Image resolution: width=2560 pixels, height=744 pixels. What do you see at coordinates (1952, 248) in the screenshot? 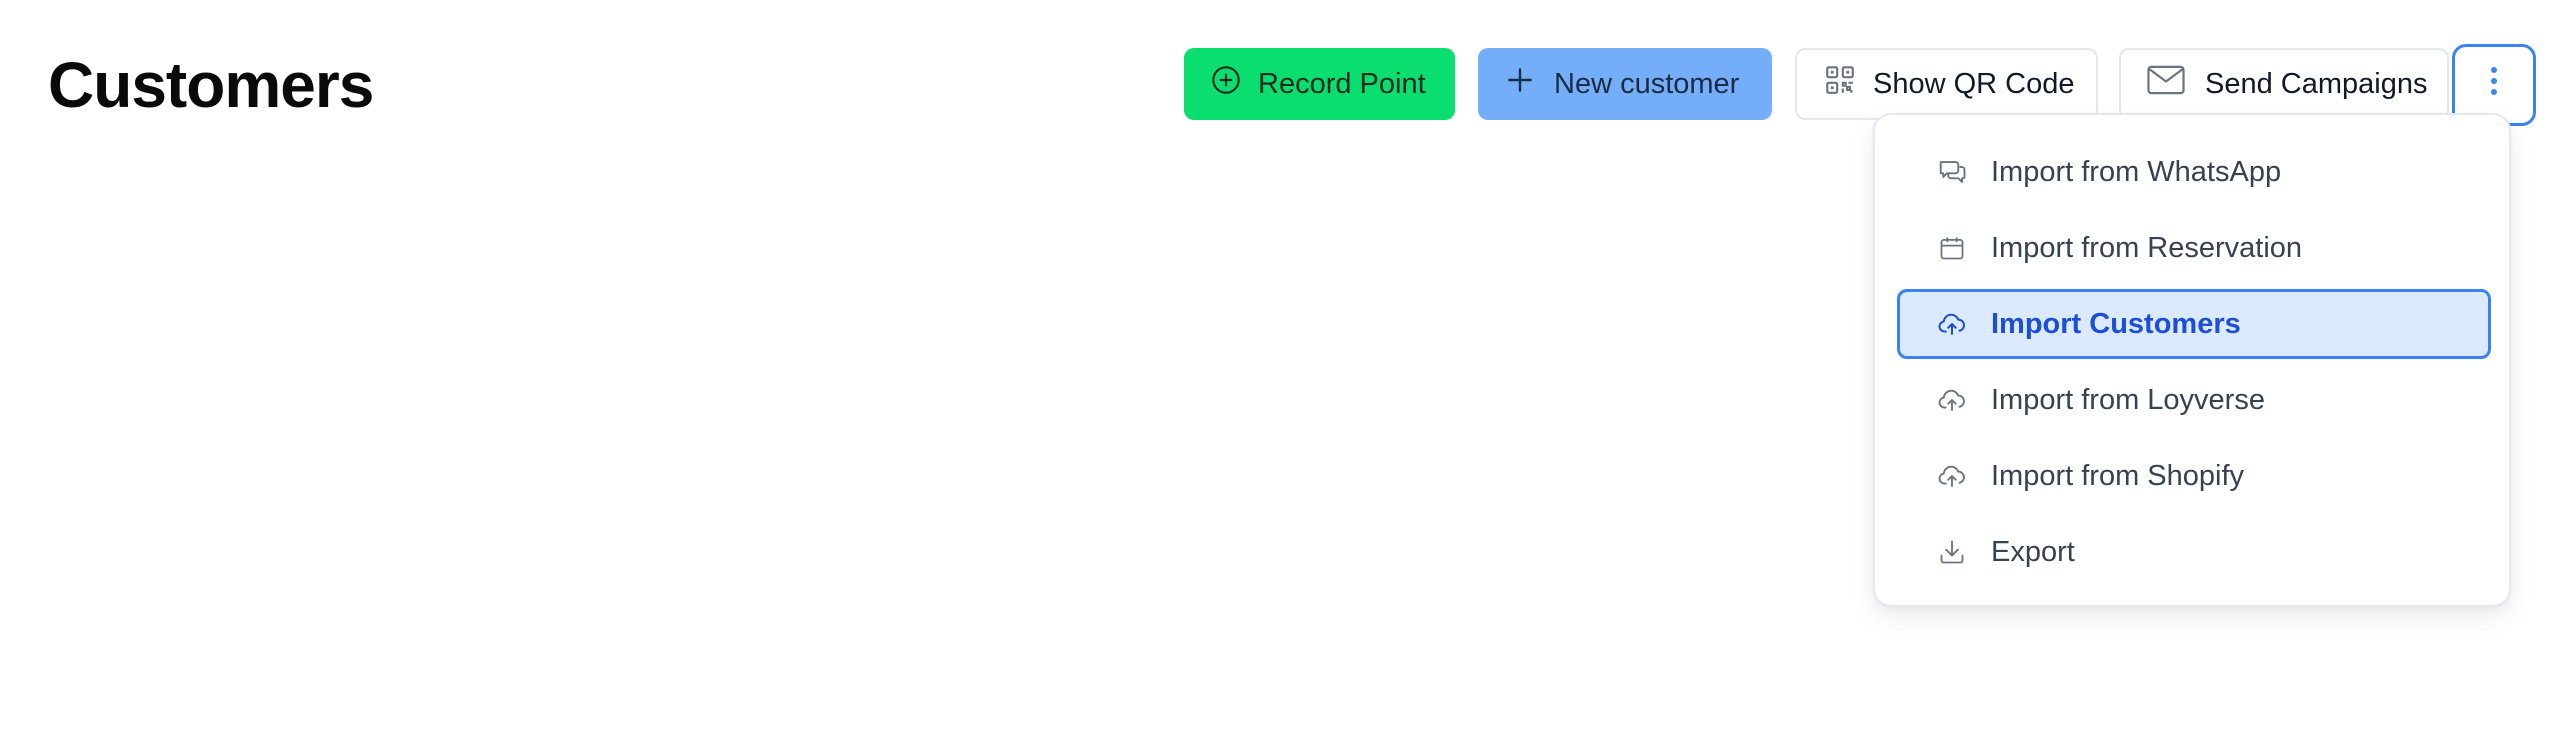
I see `calendar-icon` at bounding box center [1952, 248].